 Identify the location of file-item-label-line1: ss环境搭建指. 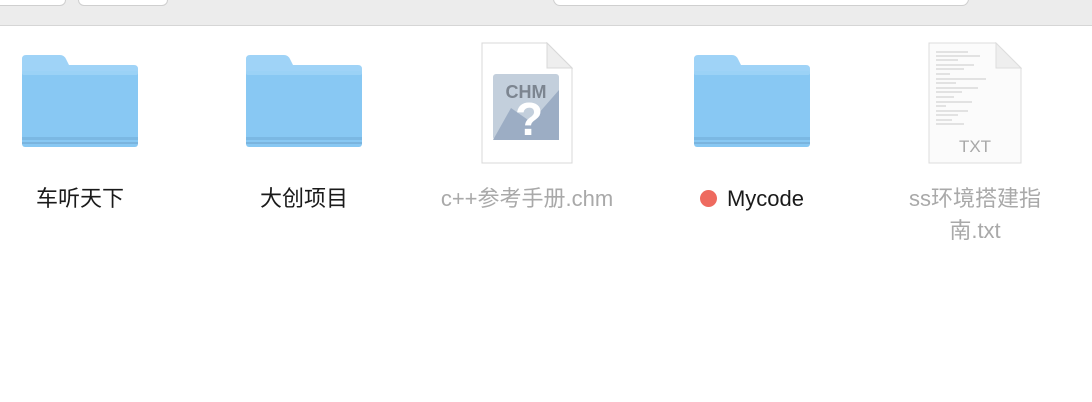
(974, 198).